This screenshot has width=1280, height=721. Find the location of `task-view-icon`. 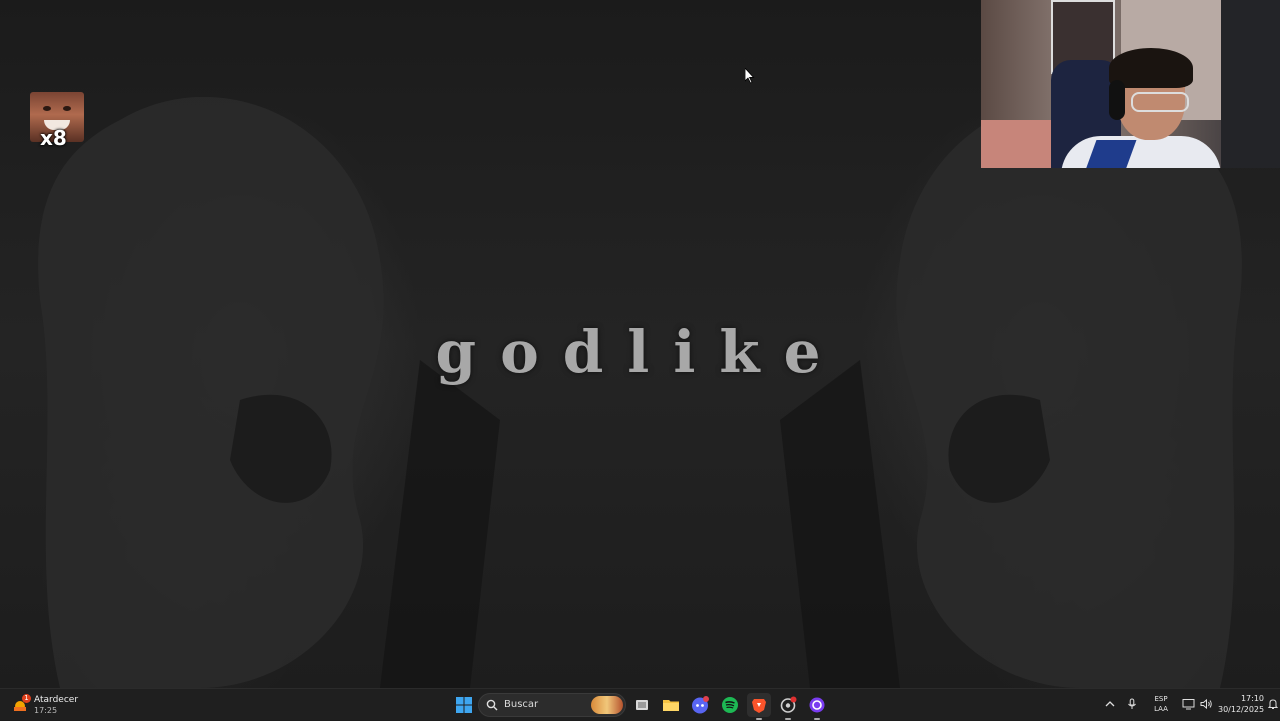

task-view-icon is located at coordinates (642, 705).